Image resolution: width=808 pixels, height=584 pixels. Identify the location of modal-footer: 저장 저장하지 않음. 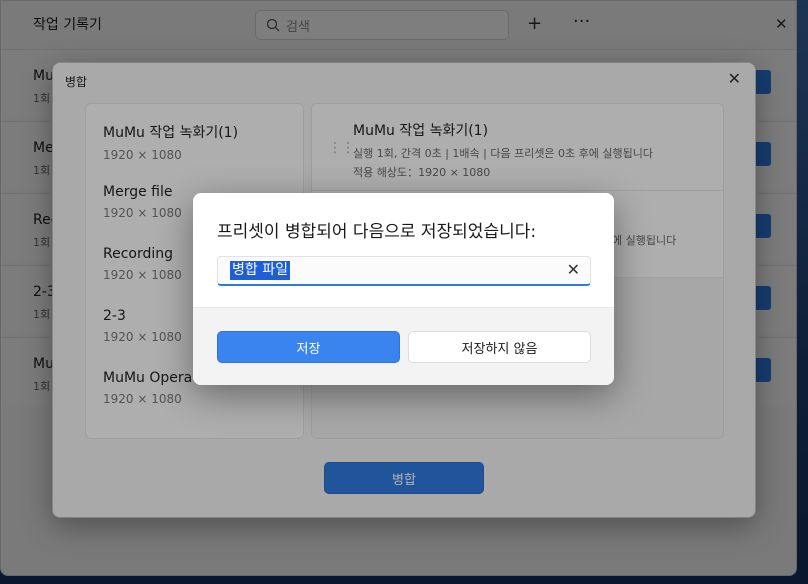
(403, 346).